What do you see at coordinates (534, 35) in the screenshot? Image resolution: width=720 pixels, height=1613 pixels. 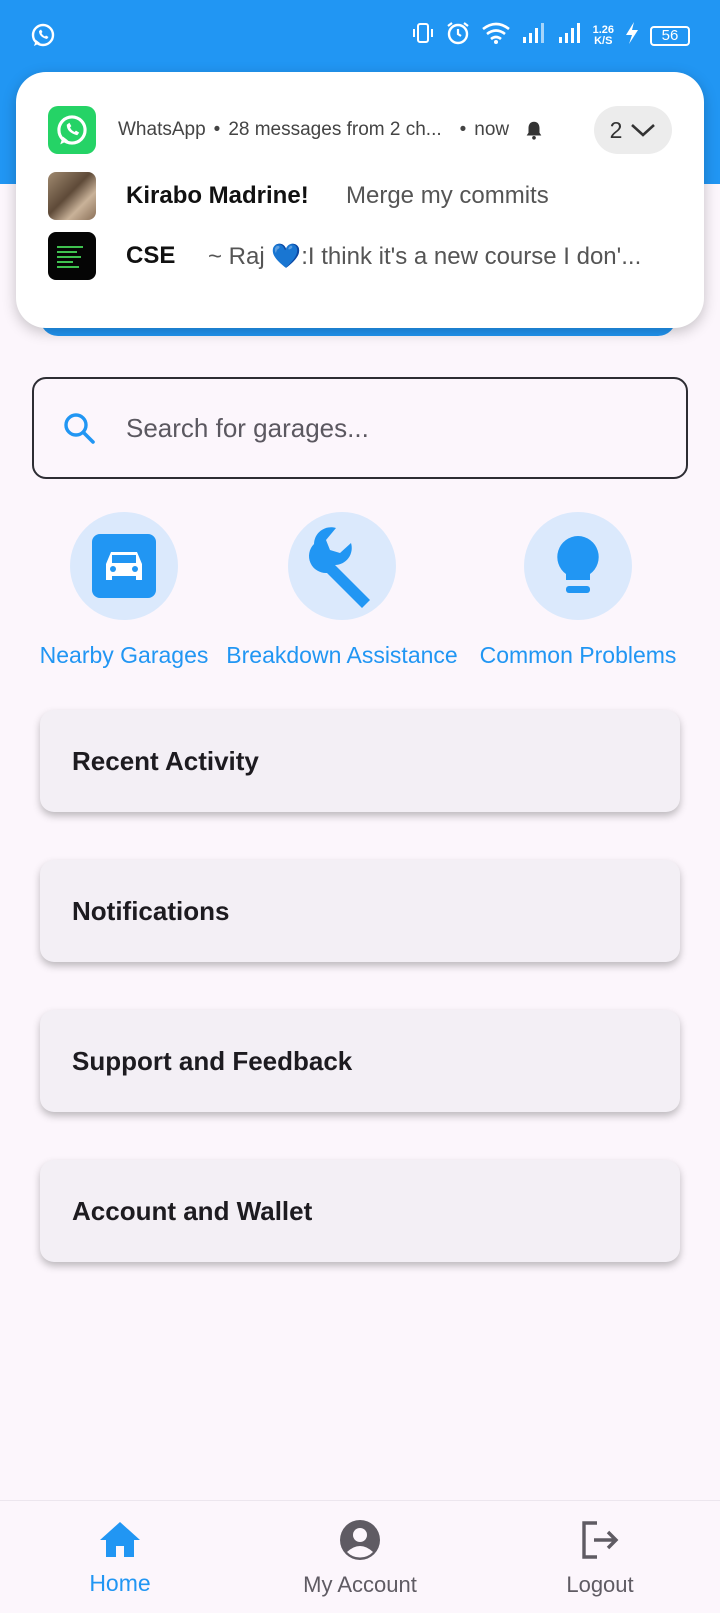 I see `signal-icon` at bounding box center [534, 35].